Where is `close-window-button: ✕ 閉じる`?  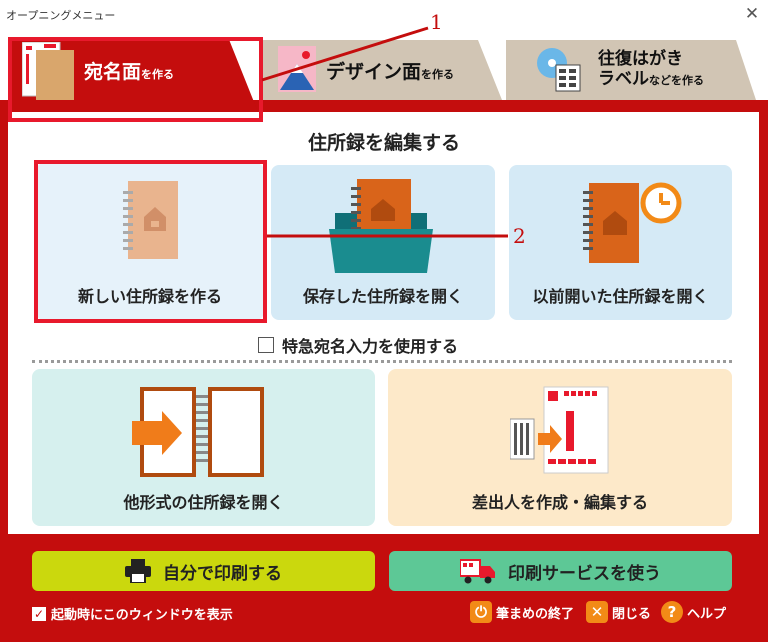 close-window-button: ✕ 閉じる is located at coordinates (618, 612).